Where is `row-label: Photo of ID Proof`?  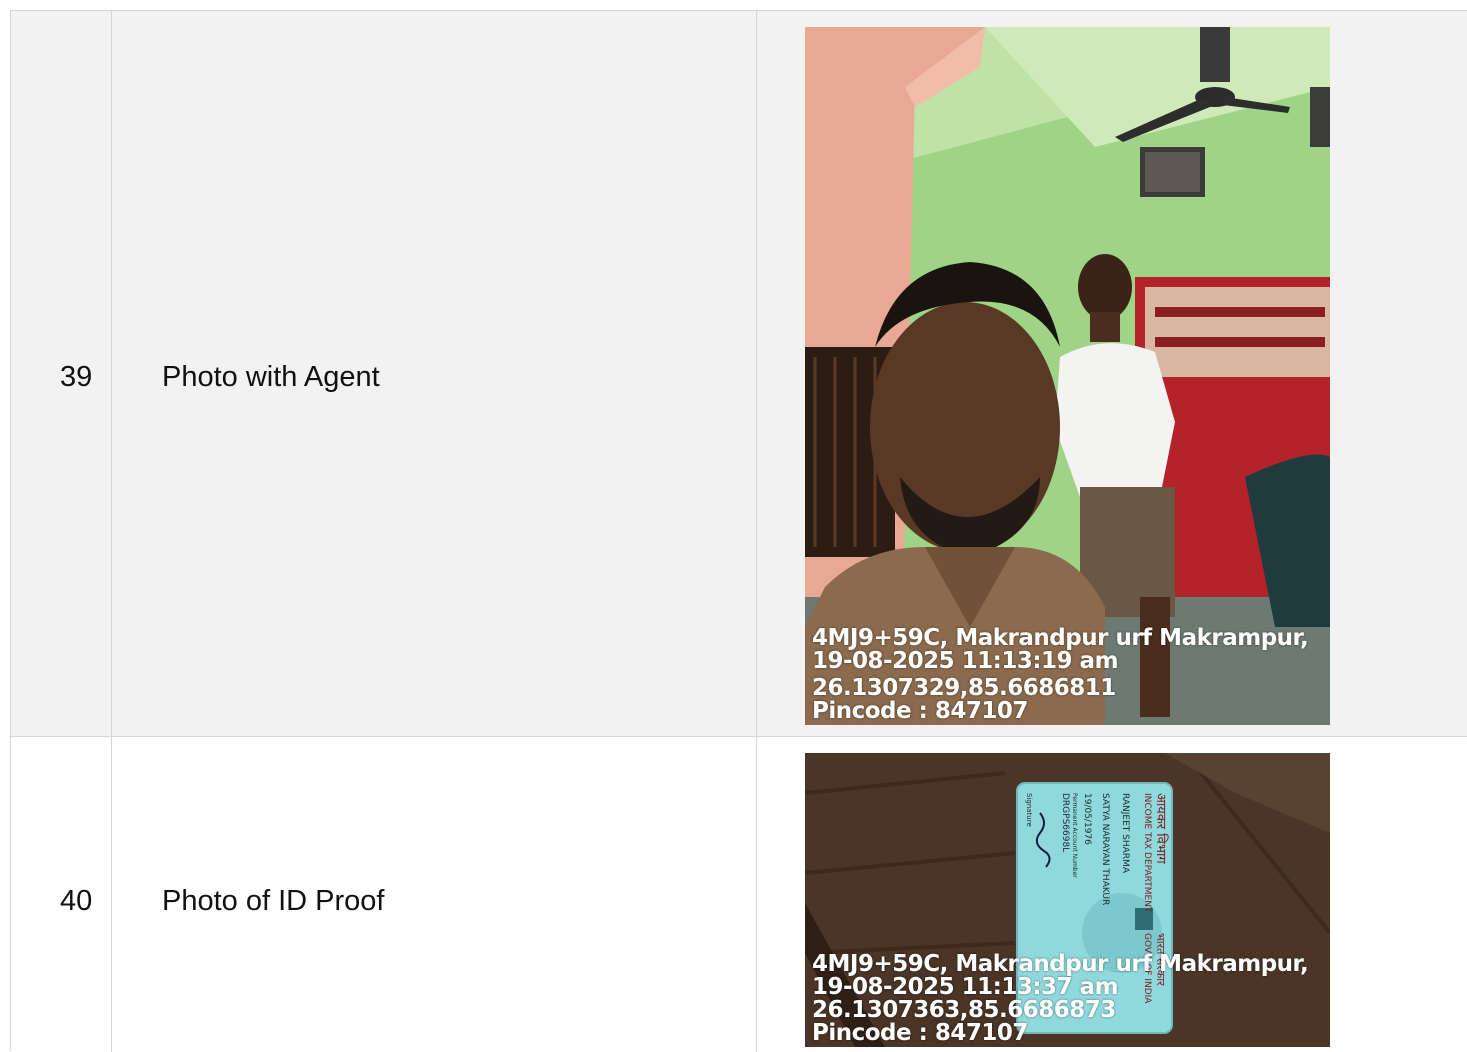 row-label: Photo of ID Proof is located at coordinates (273, 901).